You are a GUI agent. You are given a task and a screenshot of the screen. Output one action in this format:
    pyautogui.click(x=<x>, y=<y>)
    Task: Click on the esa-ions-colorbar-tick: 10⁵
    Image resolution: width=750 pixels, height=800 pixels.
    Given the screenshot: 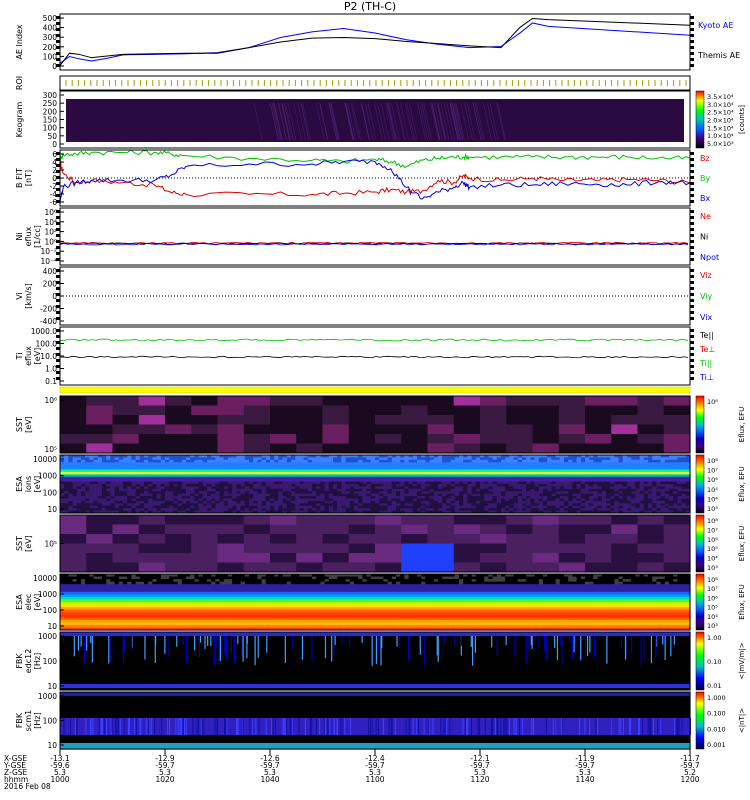 What is the action you would take?
    pyautogui.click(x=712, y=490)
    